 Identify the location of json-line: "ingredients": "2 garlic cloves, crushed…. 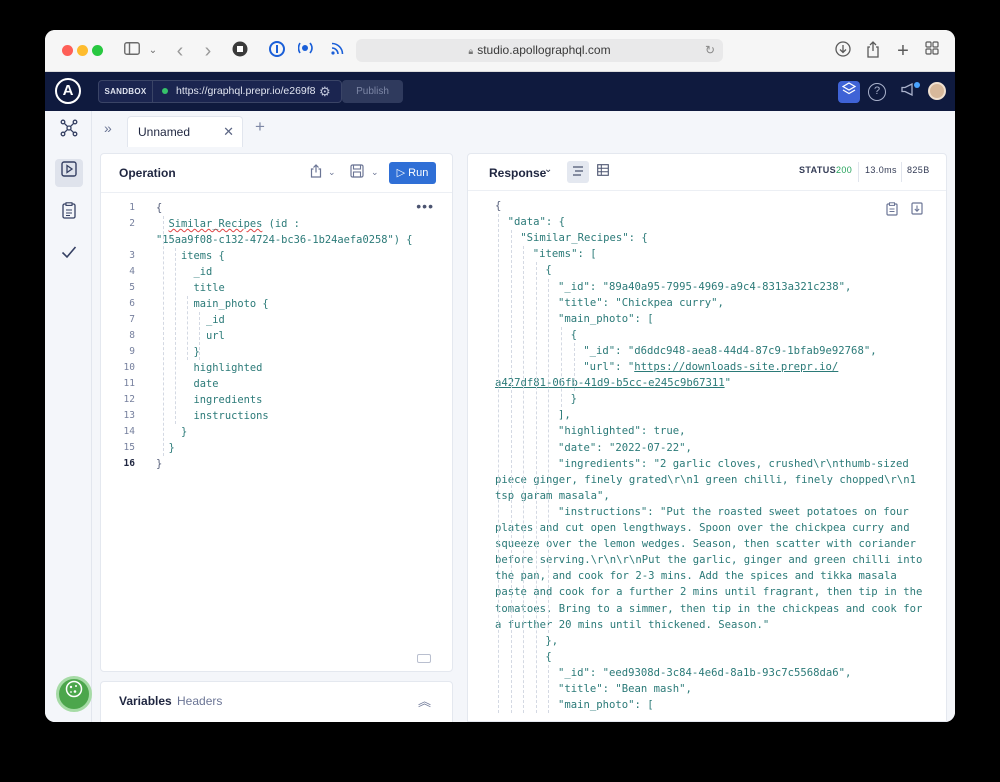
(733, 464).